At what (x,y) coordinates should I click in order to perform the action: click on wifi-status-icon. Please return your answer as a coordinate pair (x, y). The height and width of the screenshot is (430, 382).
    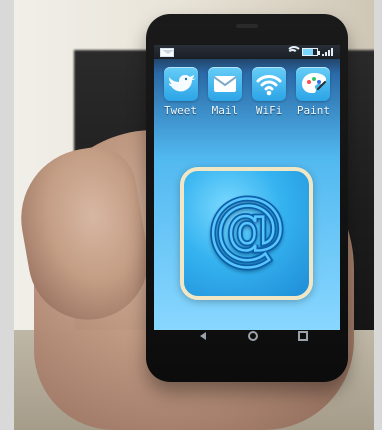
    Looking at the image, I should click on (294, 51).